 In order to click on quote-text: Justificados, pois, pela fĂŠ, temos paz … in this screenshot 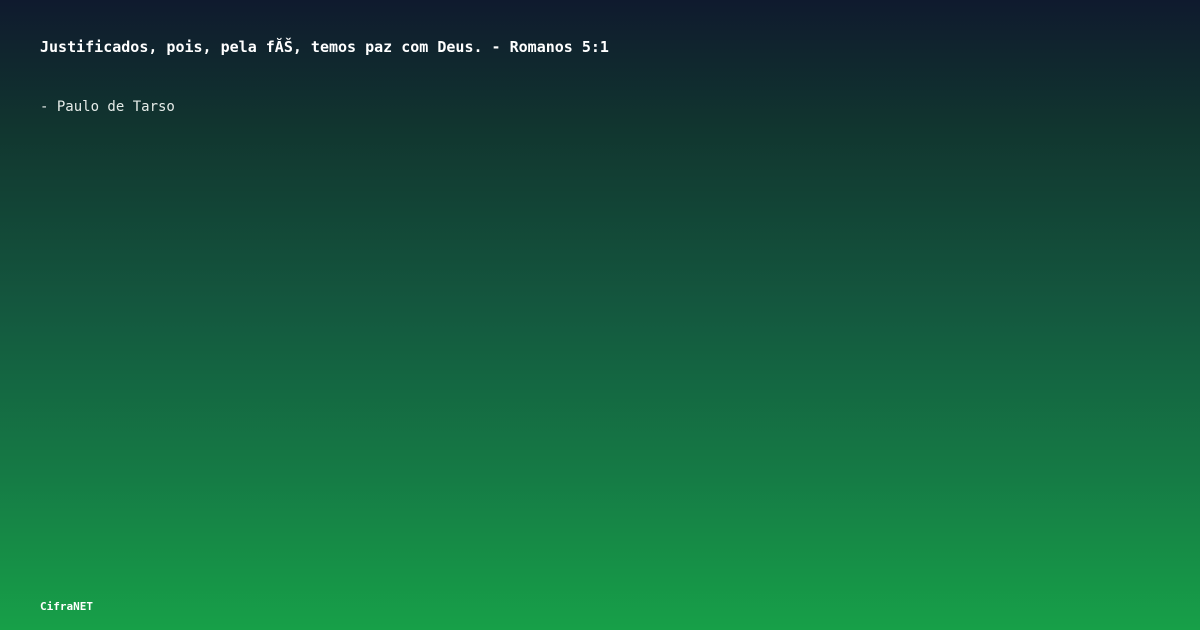, I will do `click(324, 47)`.